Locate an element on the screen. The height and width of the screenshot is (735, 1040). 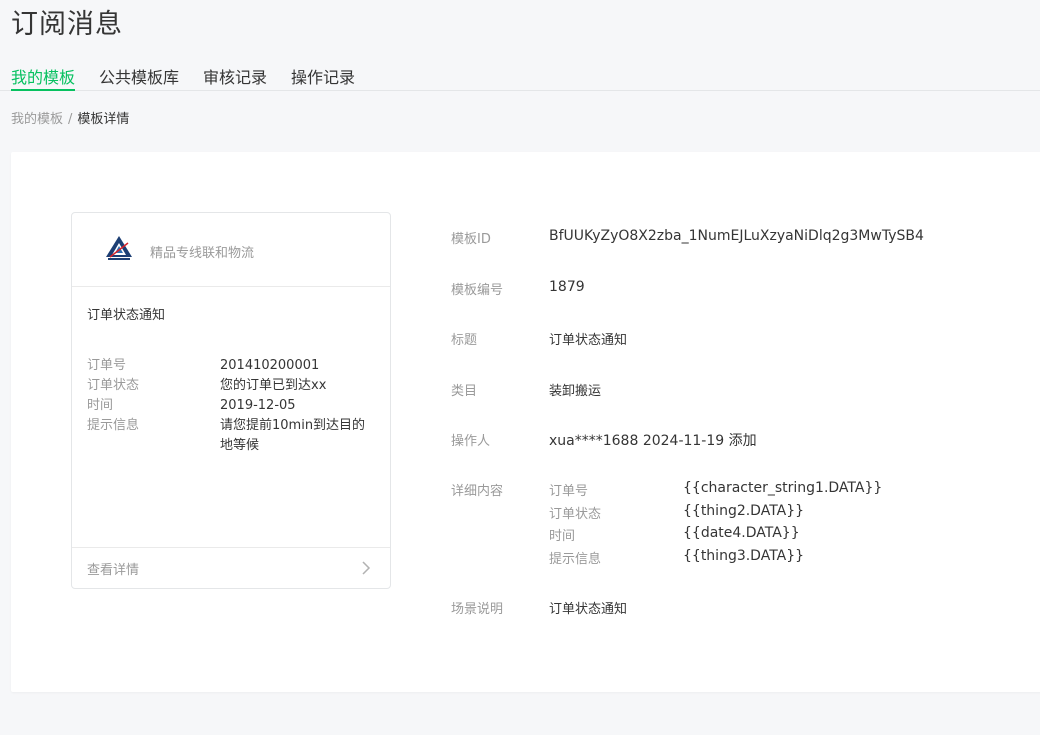
tab-my-templates: 我的模板 is located at coordinates (43, 77).